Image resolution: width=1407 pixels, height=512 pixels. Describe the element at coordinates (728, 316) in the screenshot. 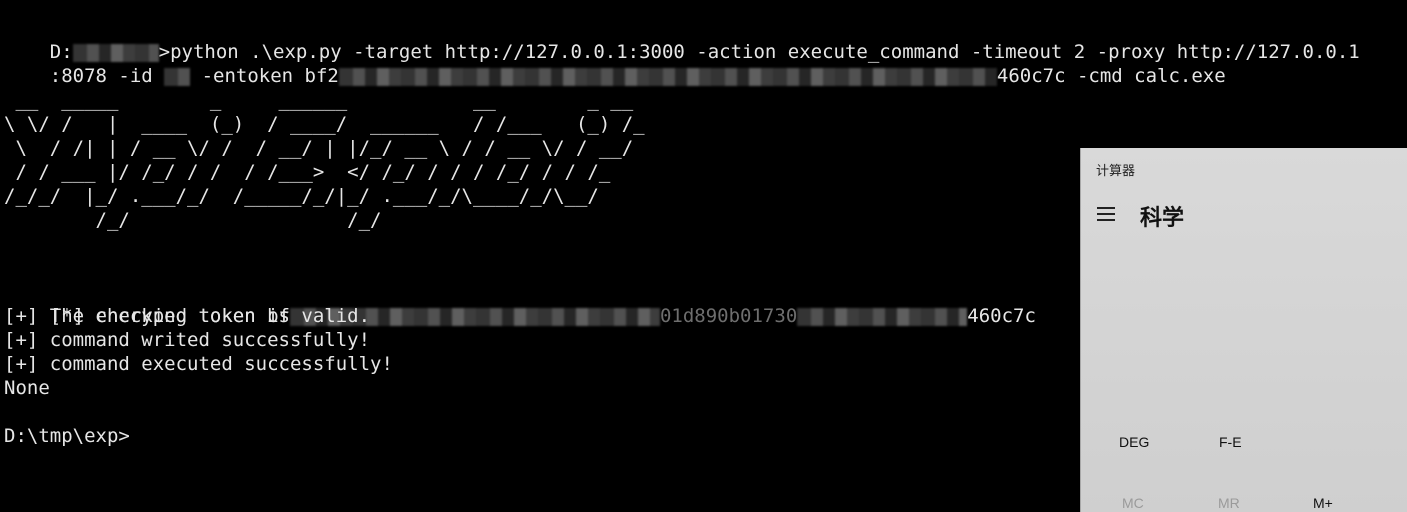

I see `output-check-mid: 01d890b01730` at that location.